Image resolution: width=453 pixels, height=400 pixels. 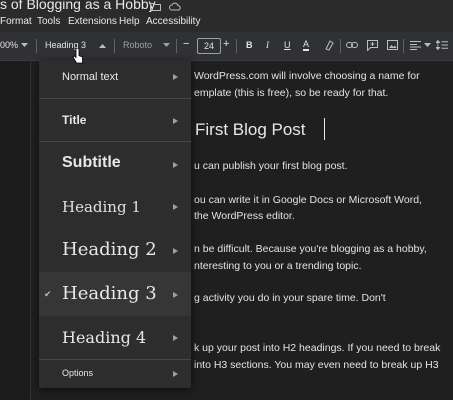 I want to click on menu-item-heading-1: Heading 1, so click(x=115, y=207).